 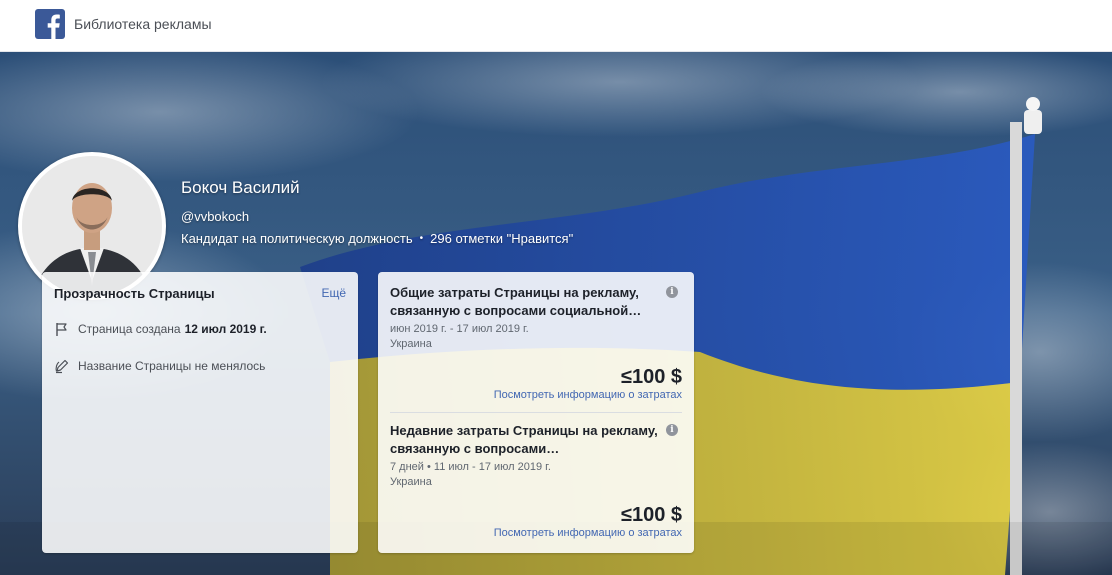 I want to click on total-spend-details-link: Посмотреть информацию о затратах, so click(x=588, y=395).